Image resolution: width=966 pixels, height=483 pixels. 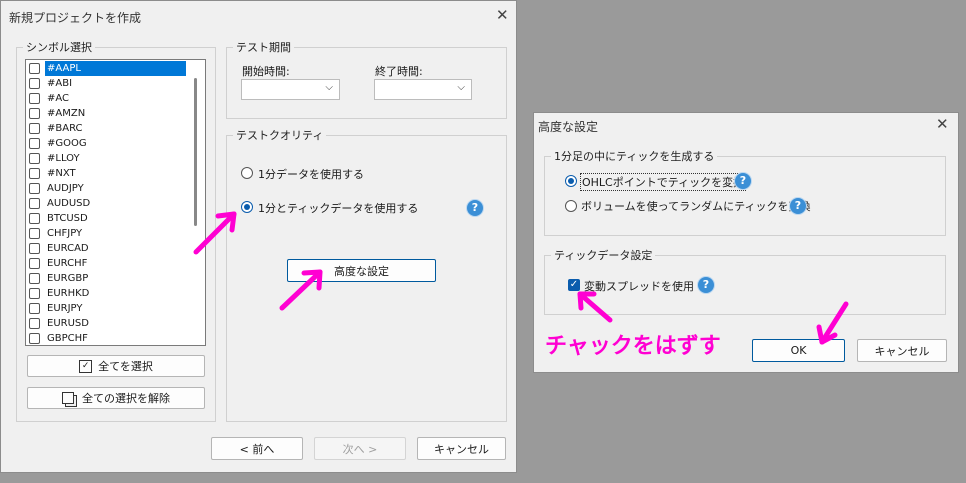 I want to click on symbol-list-item: EURGBP, so click(x=106, y=278).